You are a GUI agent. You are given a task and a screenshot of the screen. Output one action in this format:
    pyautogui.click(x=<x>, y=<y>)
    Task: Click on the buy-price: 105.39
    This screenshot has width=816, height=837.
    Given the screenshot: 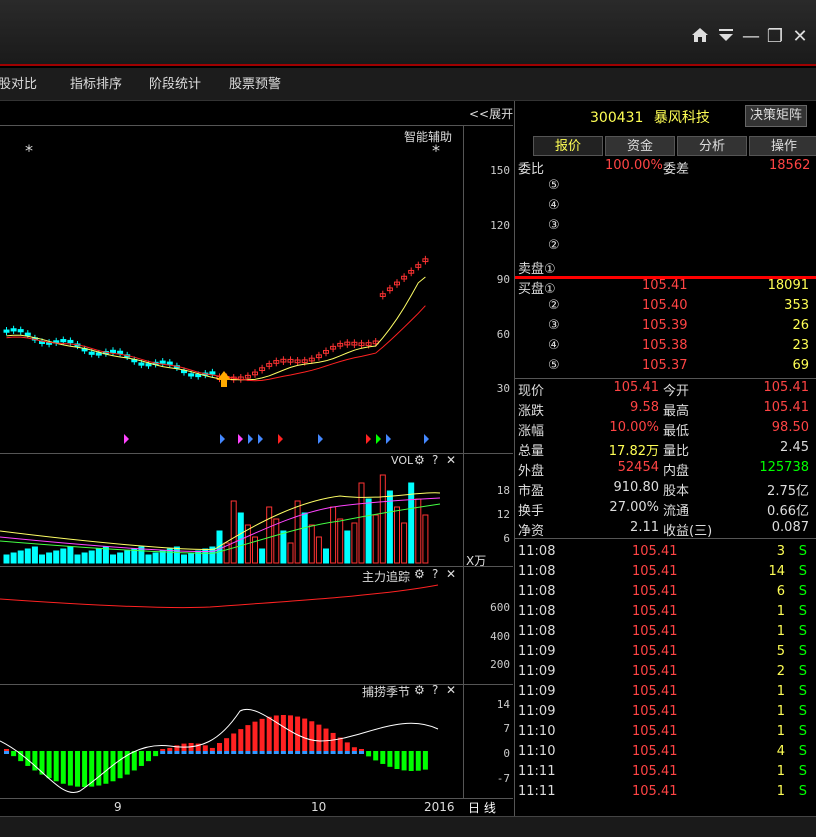 What is the action you would take?
    pyautogui.click(x=665, y=325)
    